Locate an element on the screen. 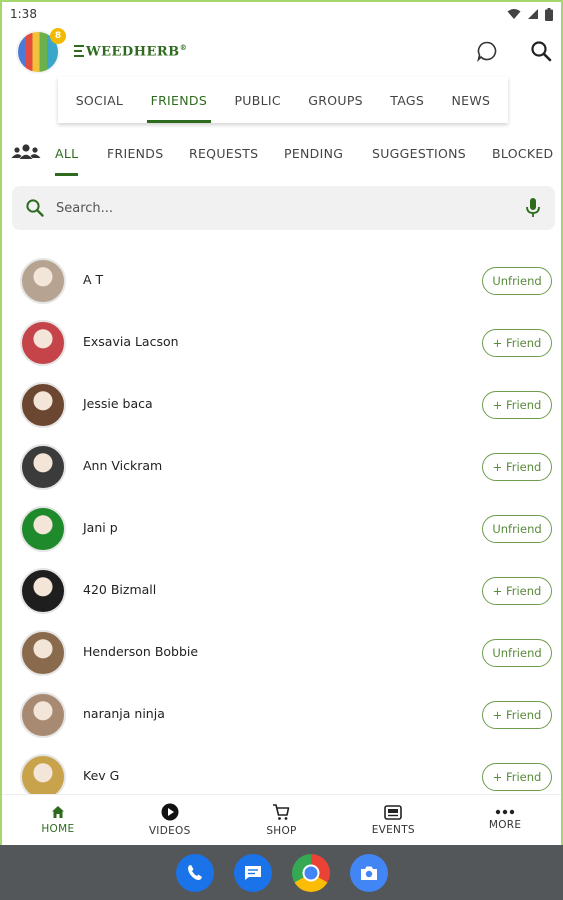 The image size is (563, 900). battery-icon is located at coordinates (549, 14).